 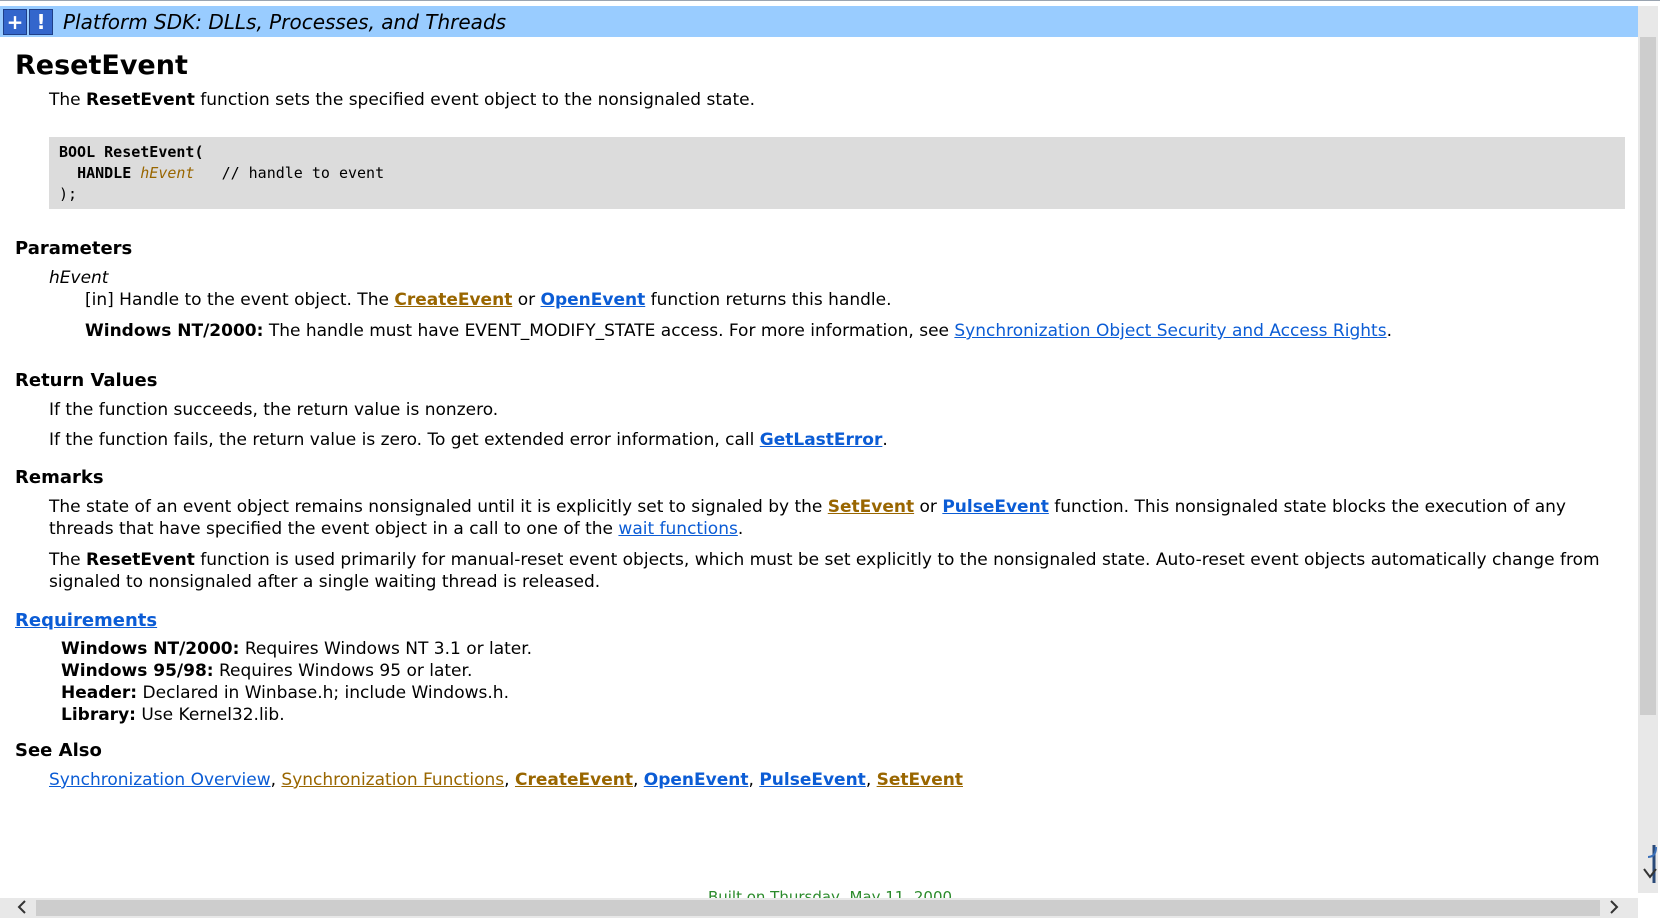 What do you see at coordinates (22, 909) in the screenshot?
I see `chevron-left-icon` at bounding box center [22, 909].